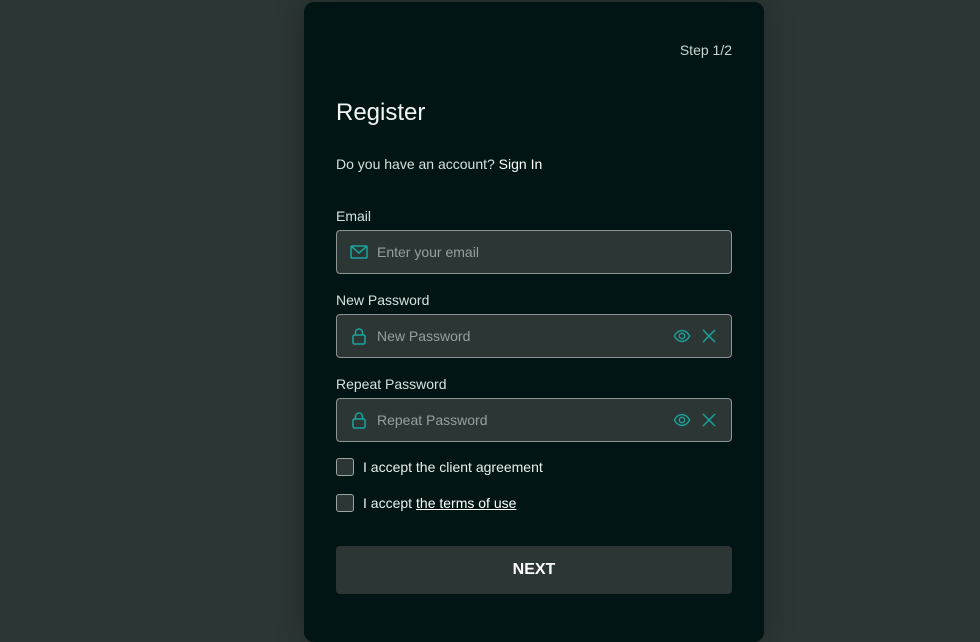 The image size is (980, 642). I want to click on repeat-password-input, so click(517, 420).